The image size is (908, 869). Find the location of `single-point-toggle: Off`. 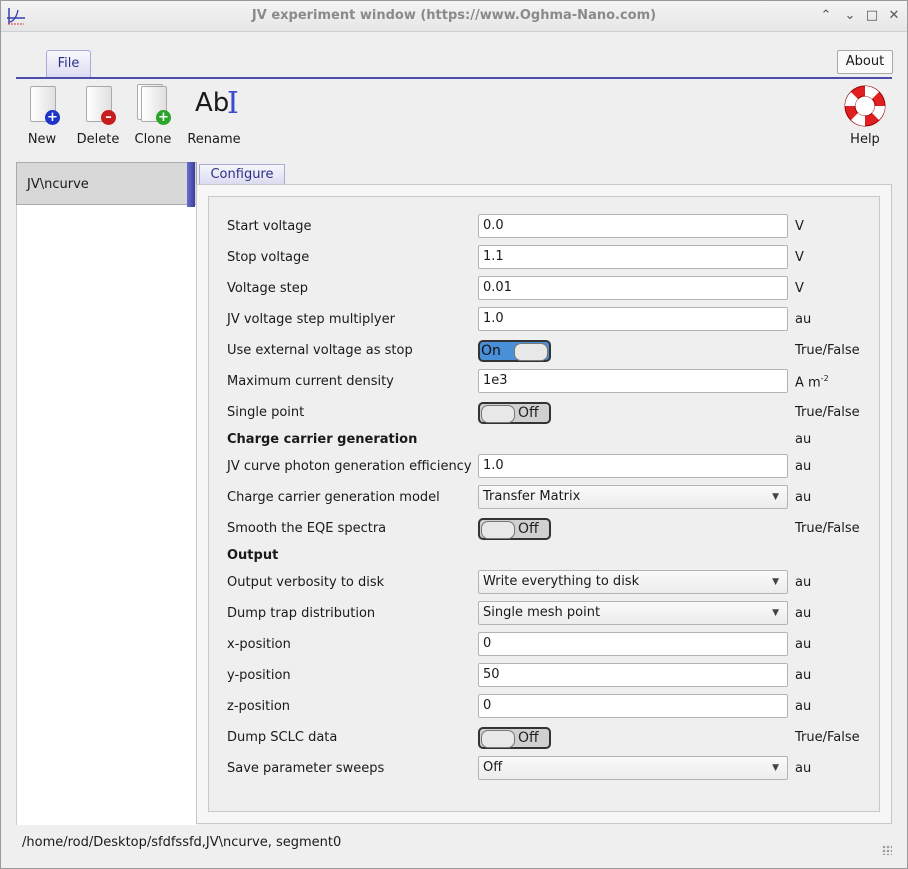

single-point-toggle: Off is located at coordinates (514, 413).